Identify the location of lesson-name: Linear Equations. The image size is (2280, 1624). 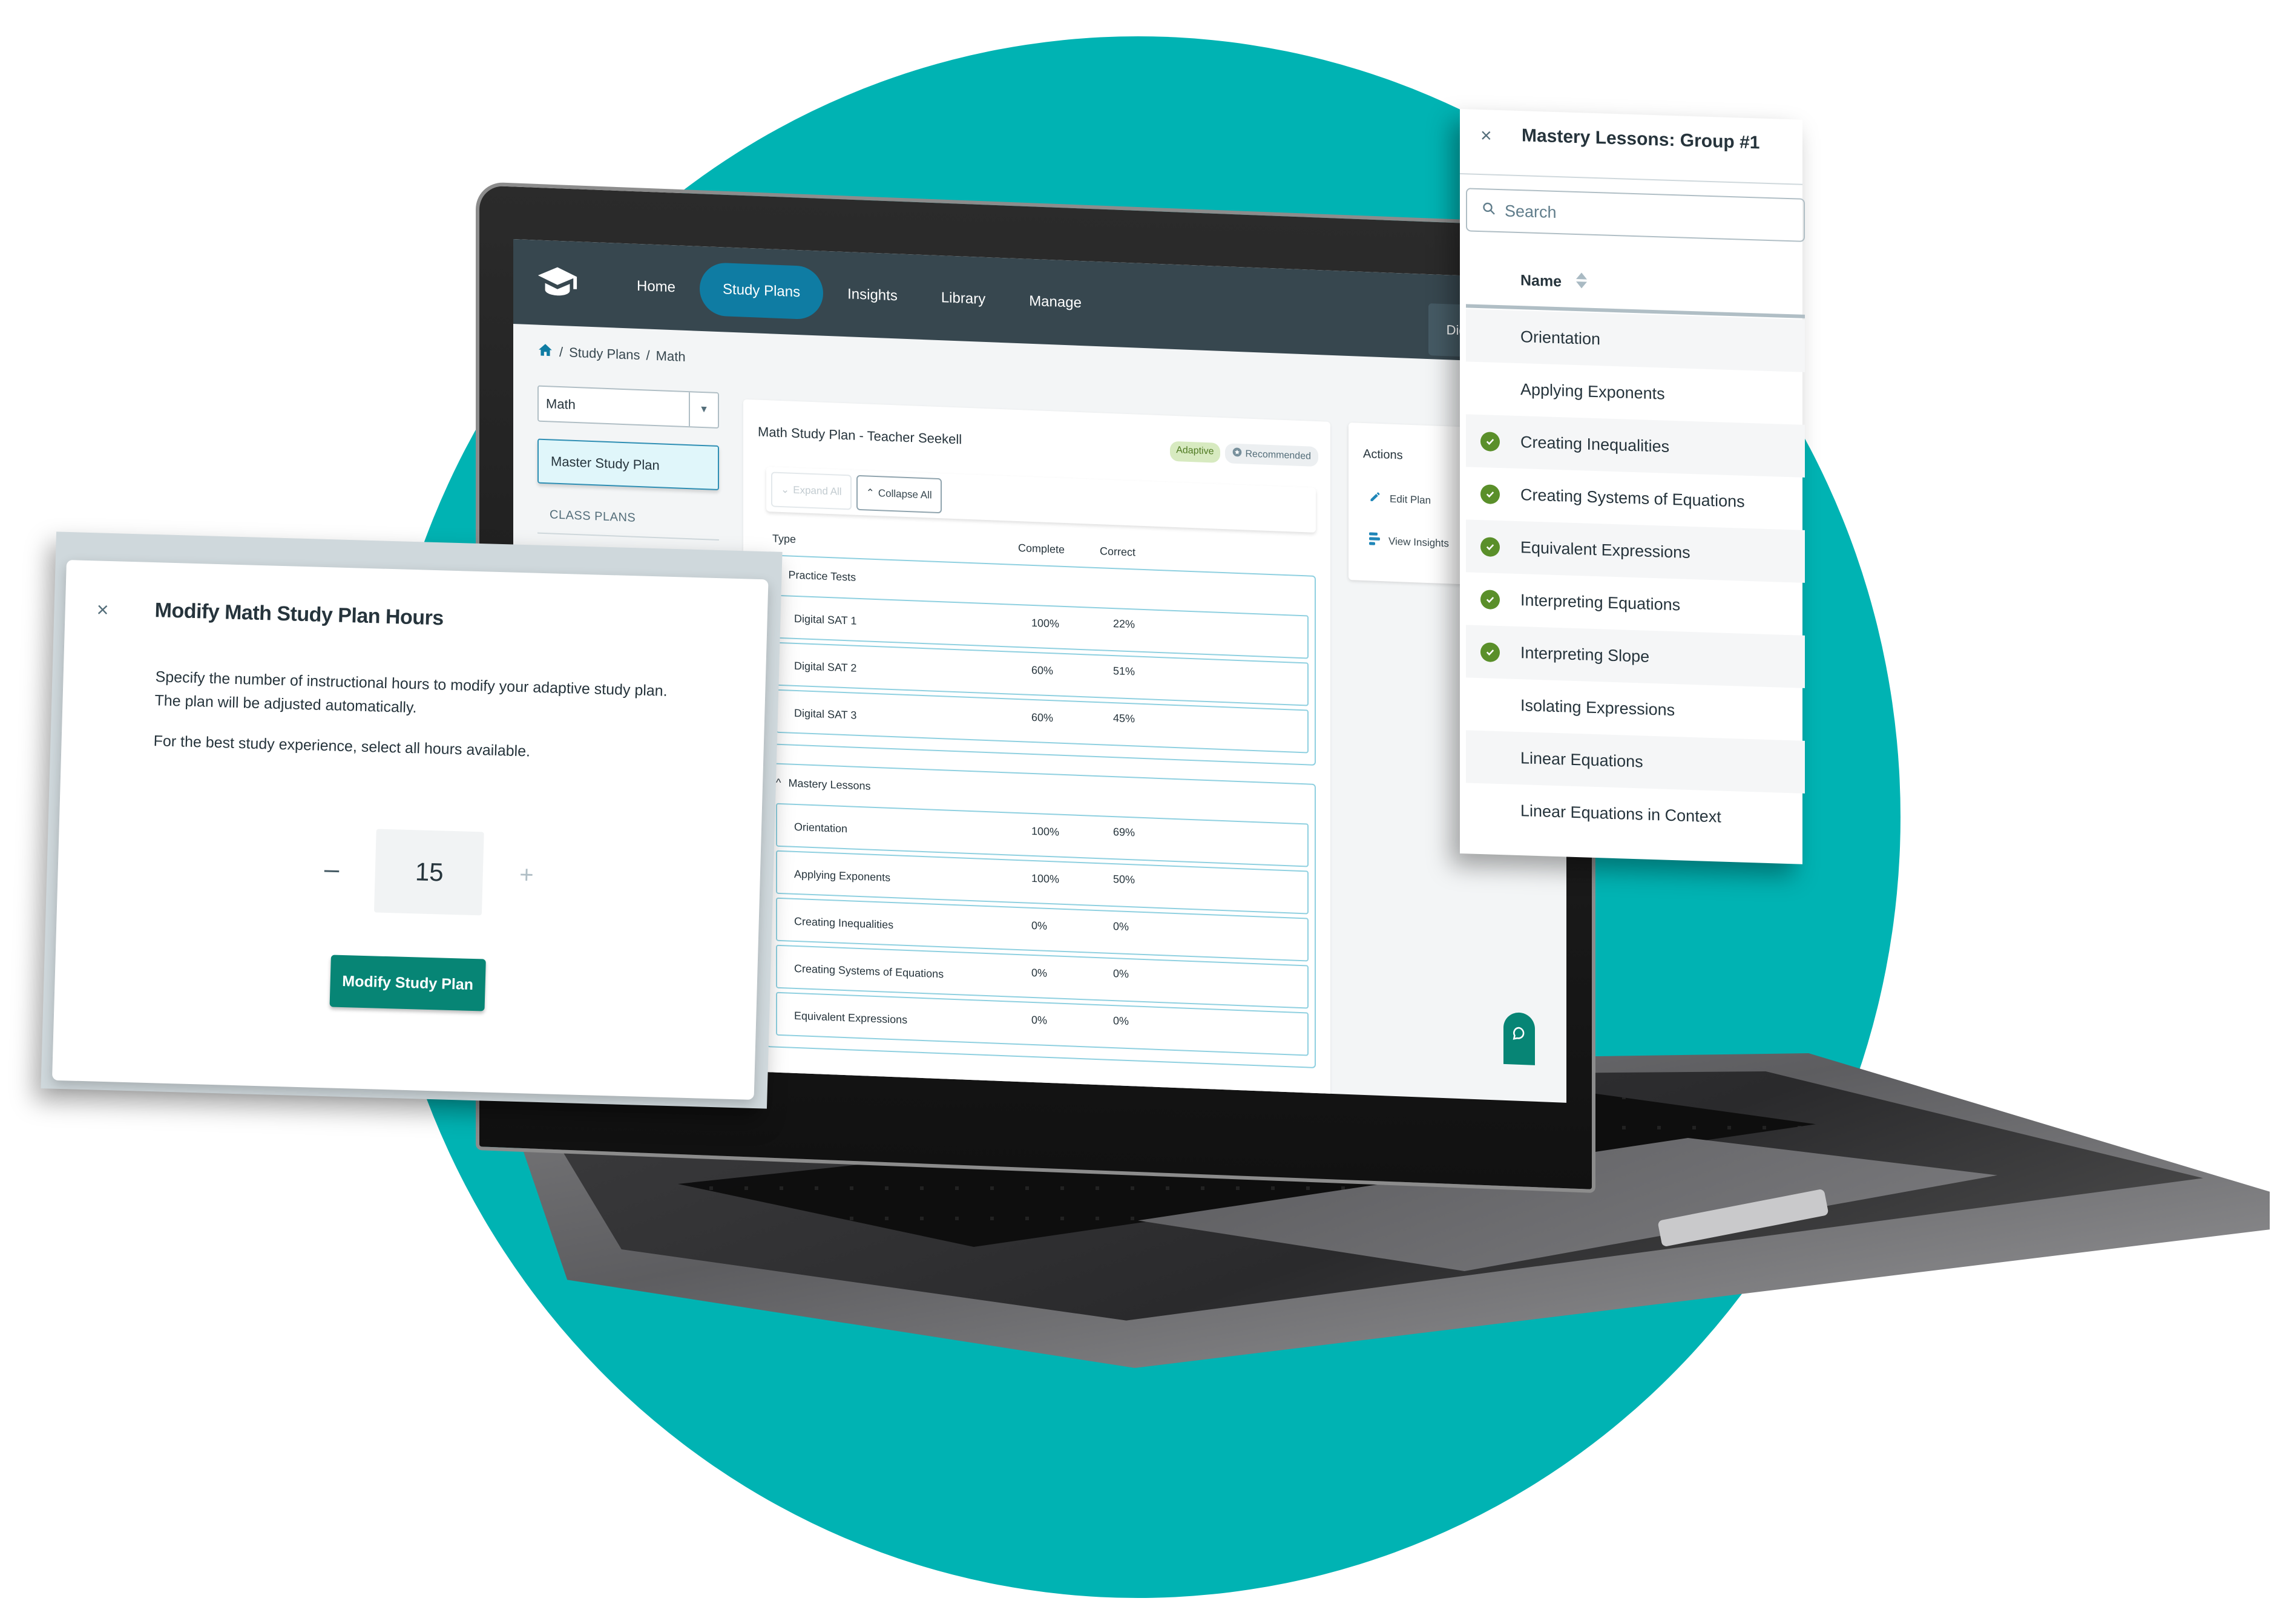
(1581, 760).